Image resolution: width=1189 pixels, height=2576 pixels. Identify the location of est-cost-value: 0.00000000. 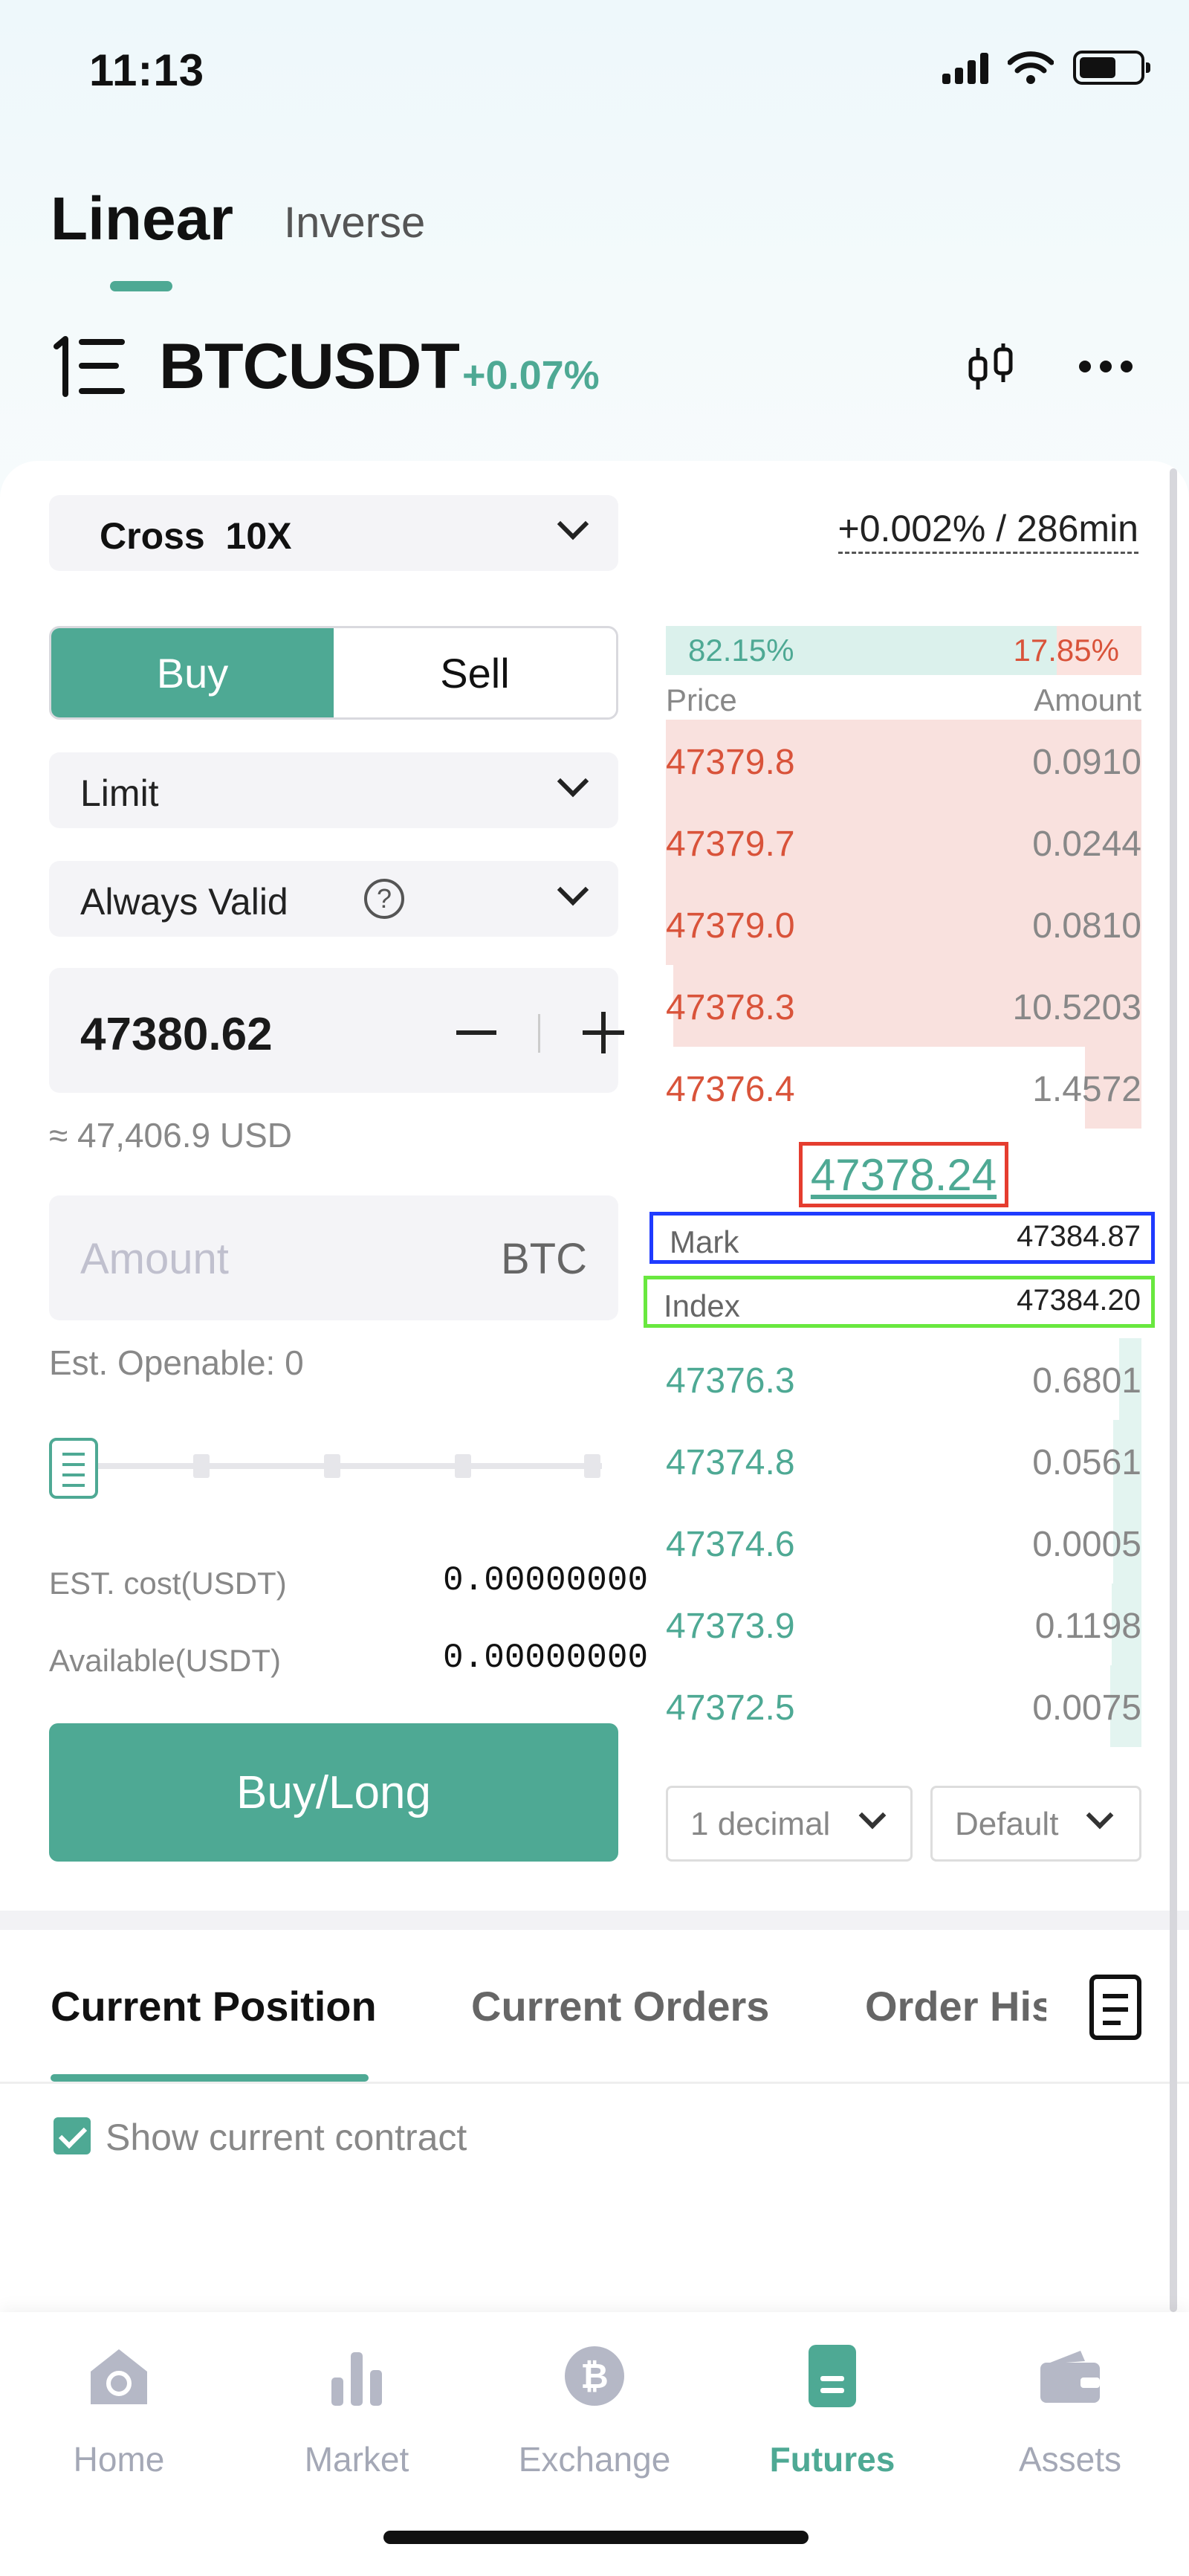
(546, 1580).